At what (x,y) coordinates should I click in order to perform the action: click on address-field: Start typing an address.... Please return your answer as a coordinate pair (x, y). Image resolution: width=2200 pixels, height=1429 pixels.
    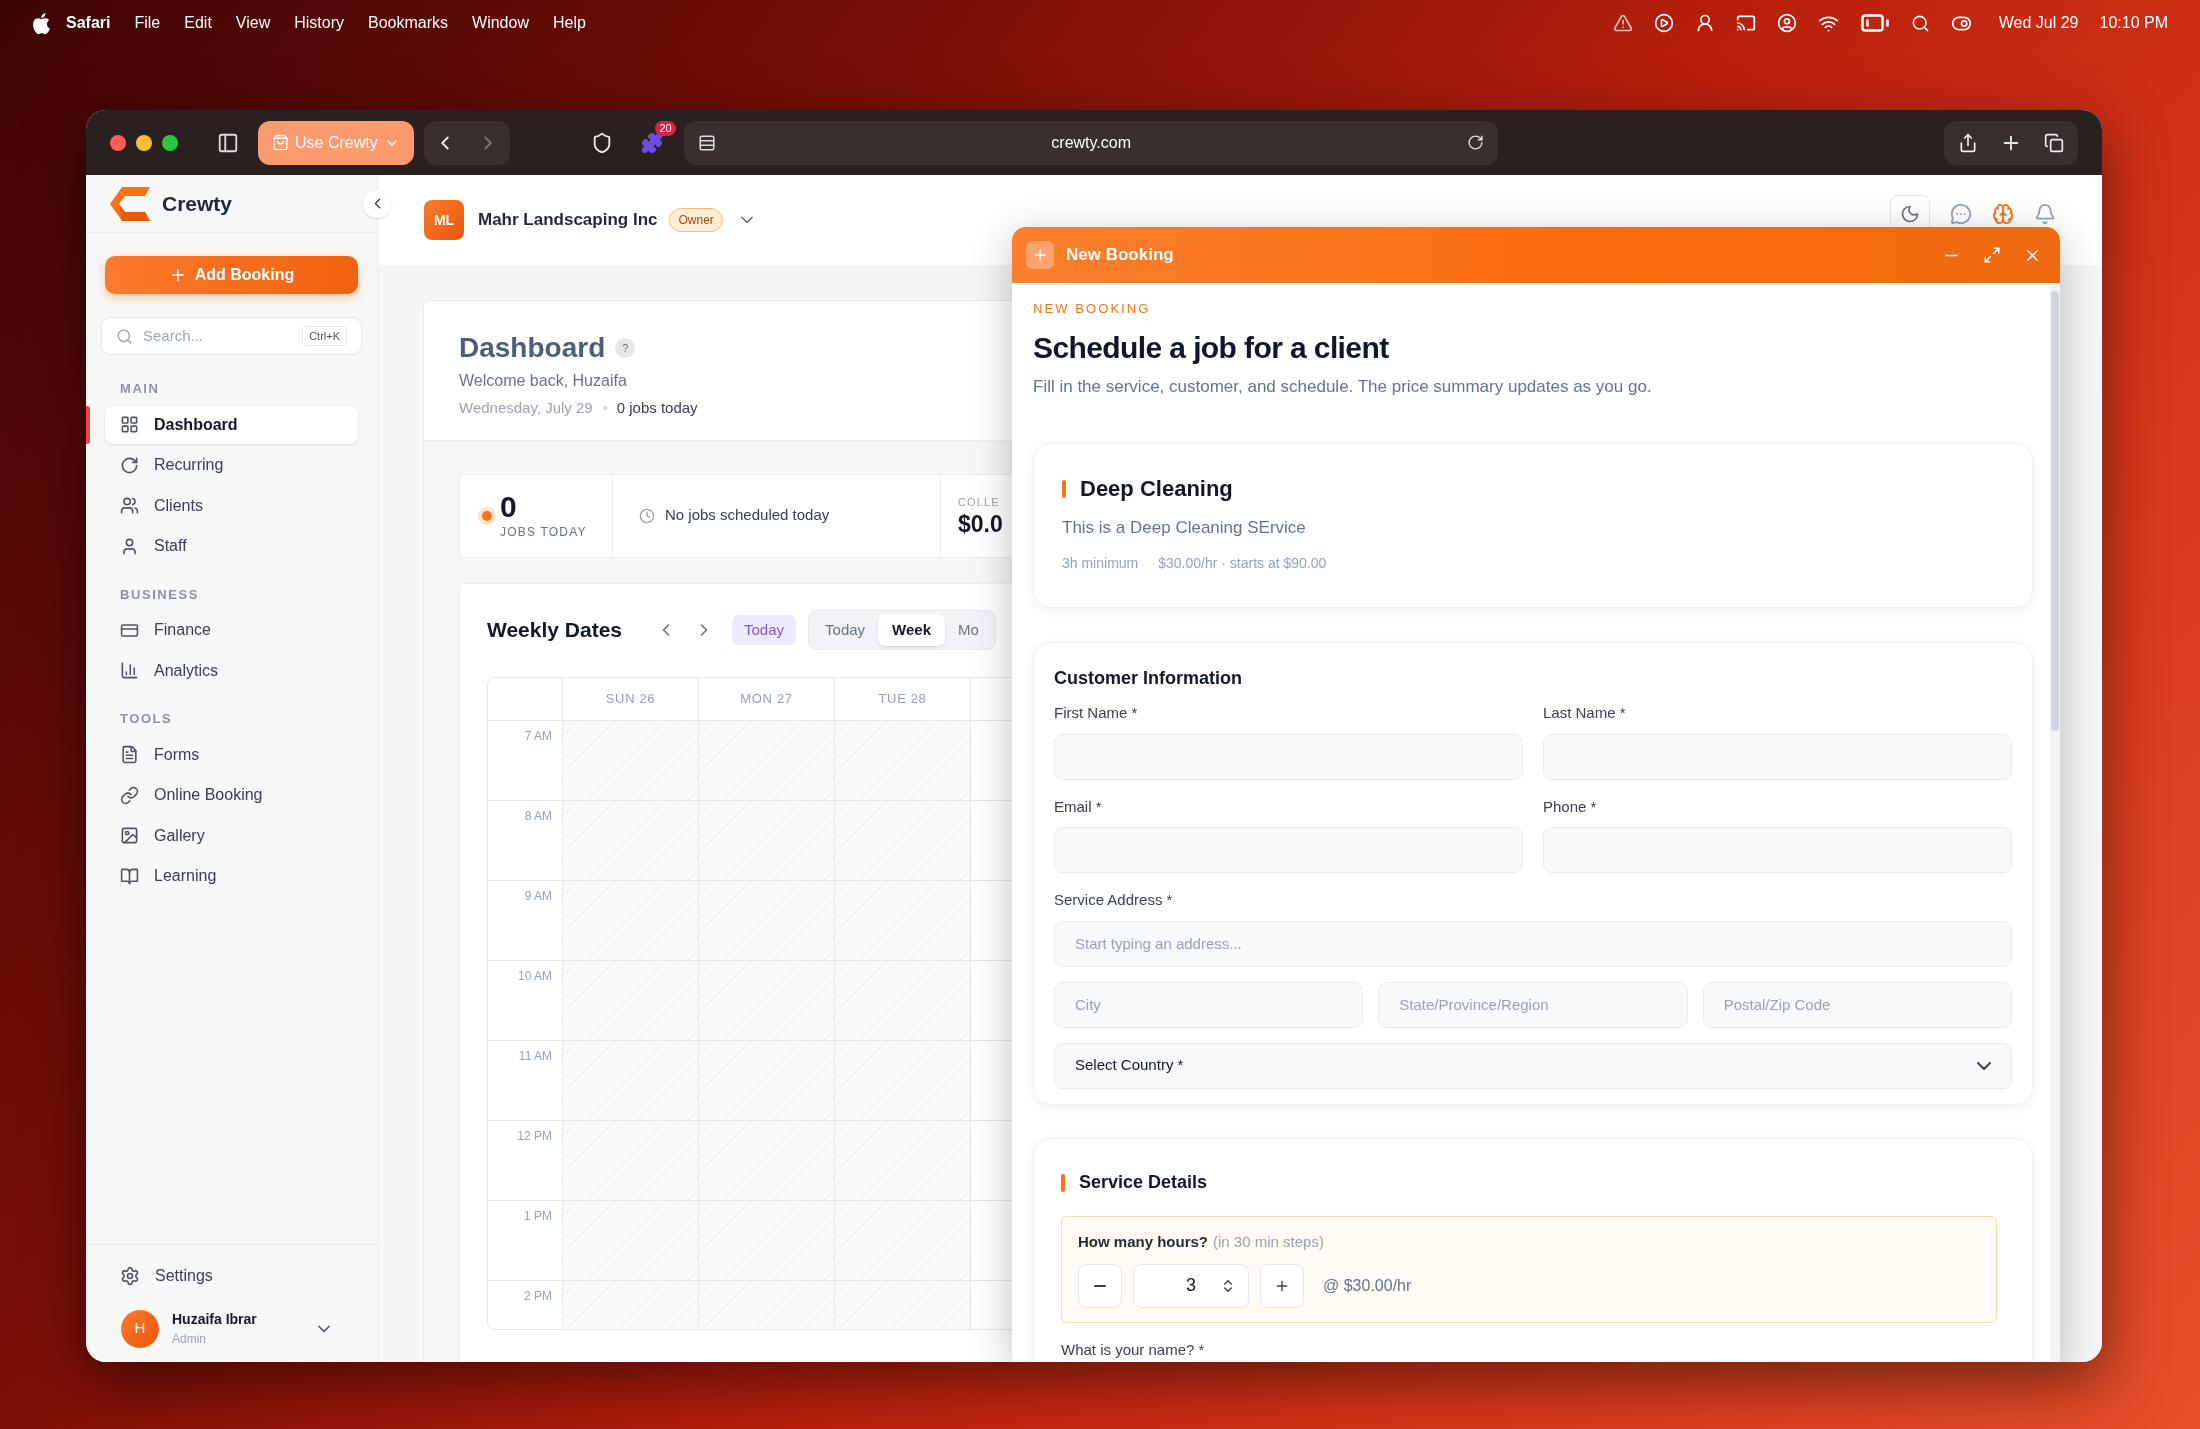
    Looking at the image, I should click on (1533, 943).